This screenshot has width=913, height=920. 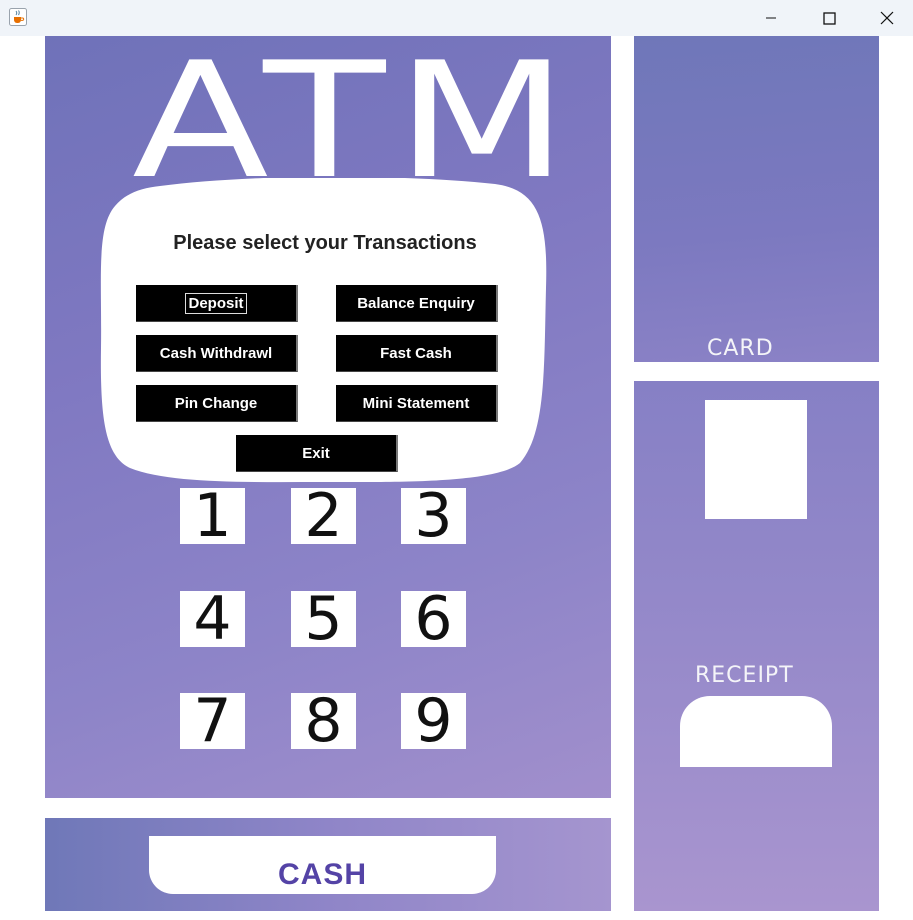 What do you see at coordinates (744, 675) in the screenshot?
I see `receipt-label: RECEIPT` at bounding box center [744, 675].